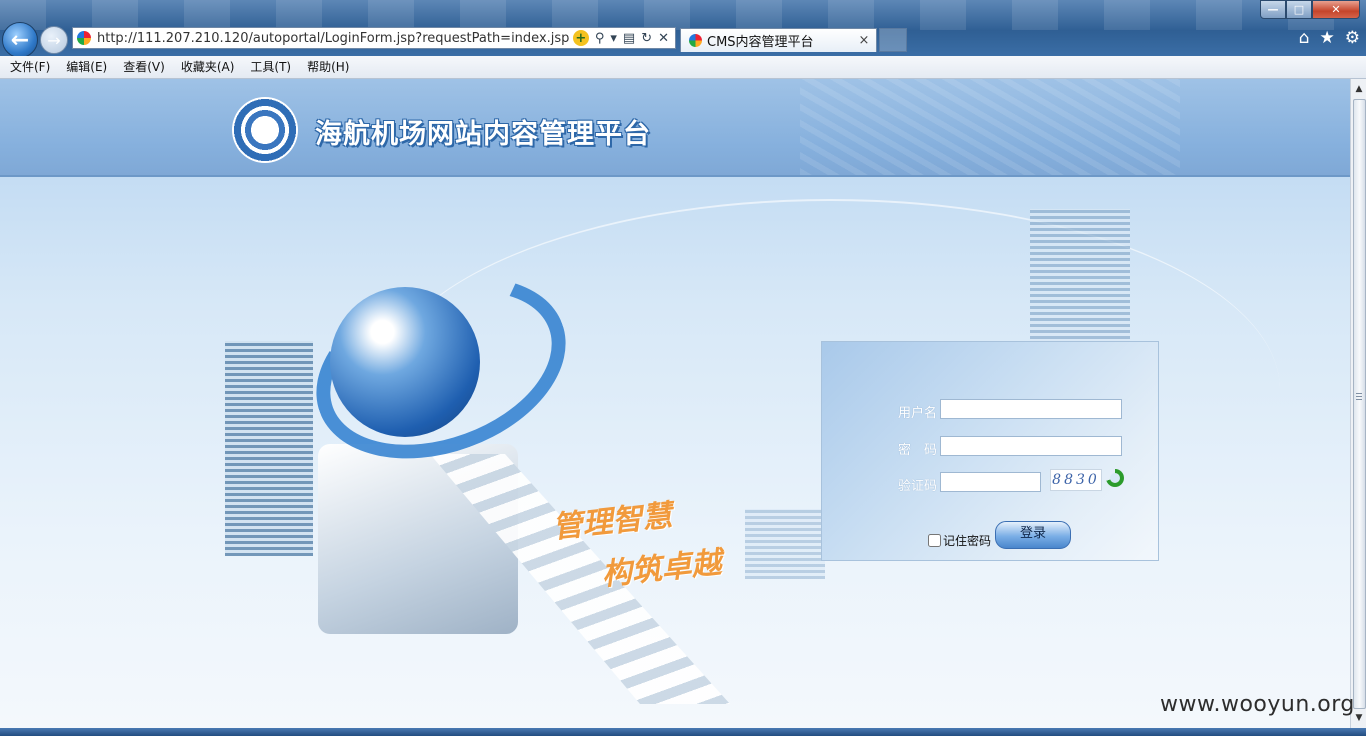 The height and width of the screenshot is (736, 1366). What do you see at coordinates (918, 413) in the screenshot?
I see `username-label: 用户名` at bounding box center [918, 413].